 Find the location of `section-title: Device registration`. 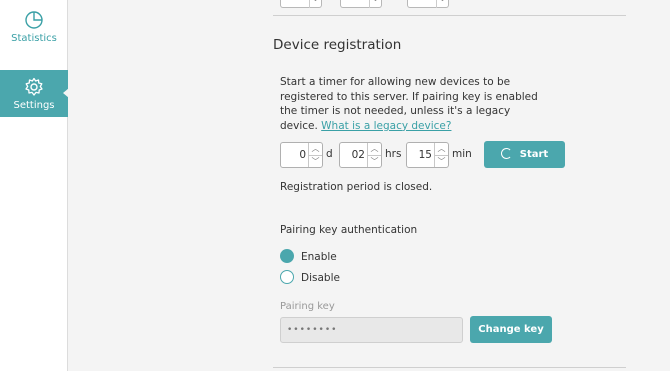

section-title: Device registration is located at coordinates (337, 45).